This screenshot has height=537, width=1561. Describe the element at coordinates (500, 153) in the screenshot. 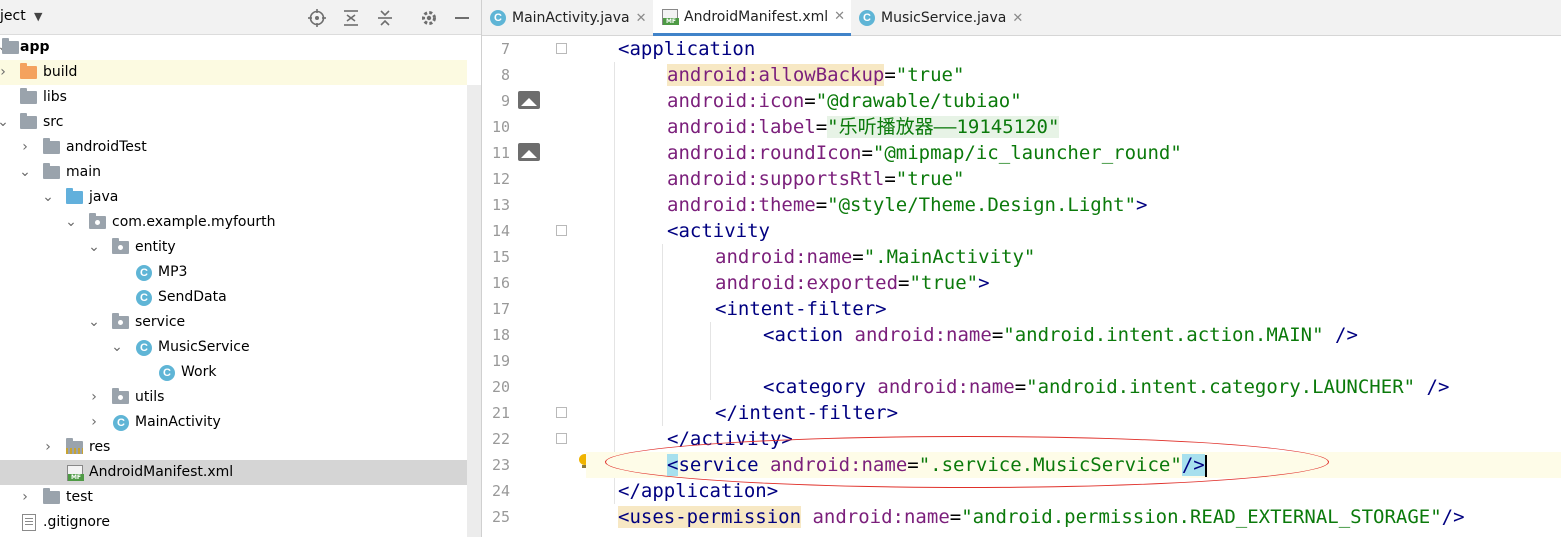

I see `line-number: 11` at that location.